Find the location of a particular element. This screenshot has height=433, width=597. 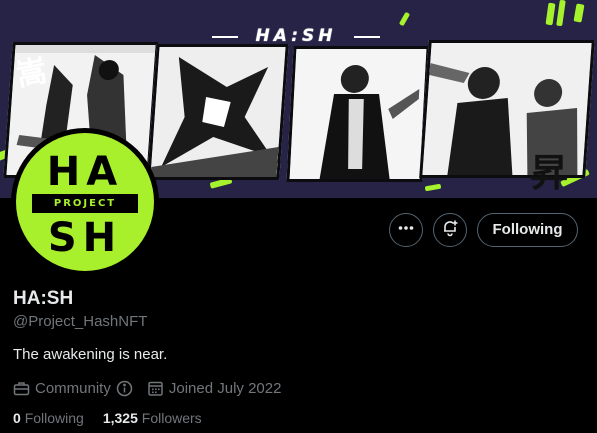

avatar-logo: HA PROJECT SH is located at coordinates (85, 202).